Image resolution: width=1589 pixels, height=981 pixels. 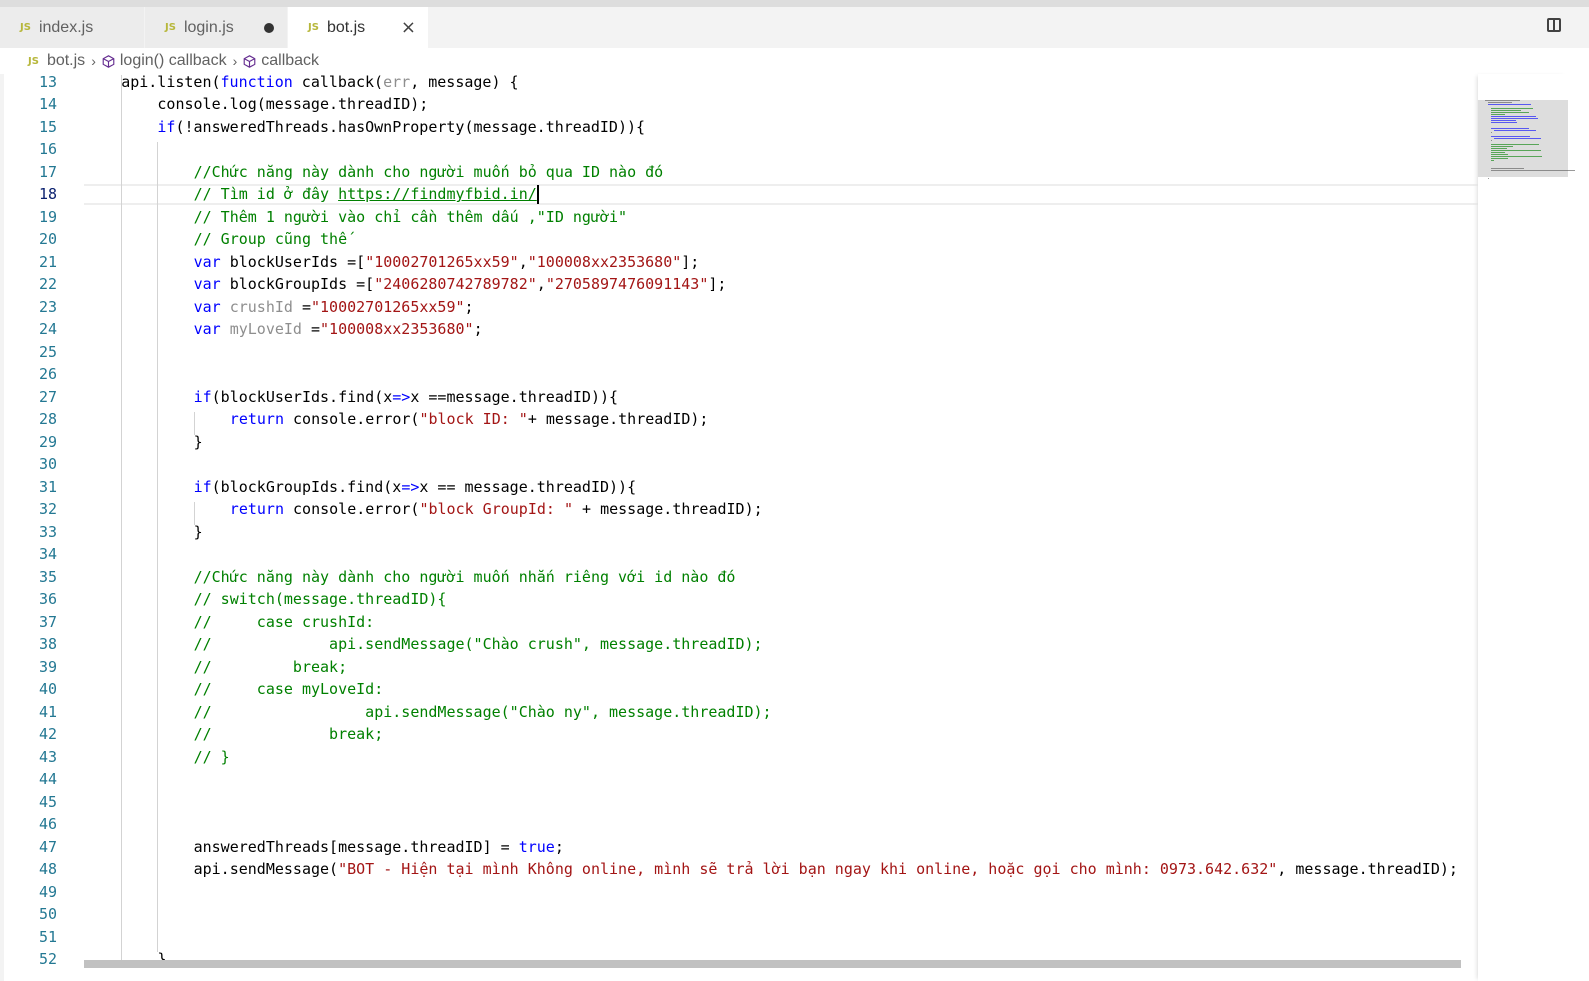 I want to click on code-token: =, so click(x=311, y=329).